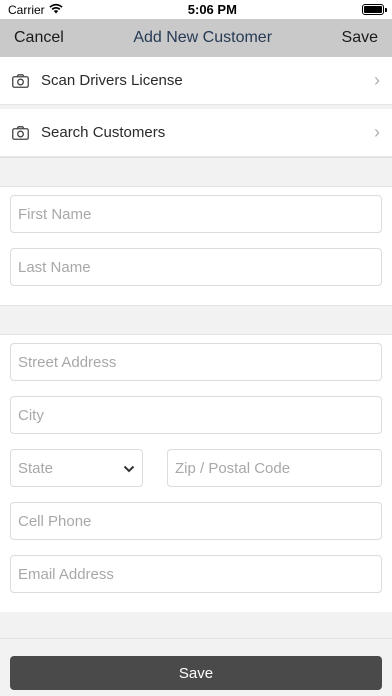 Image resolution: width=392 pixels, height=696 pixels. I want to click on first-name-field: First Name, so click(196, 214).